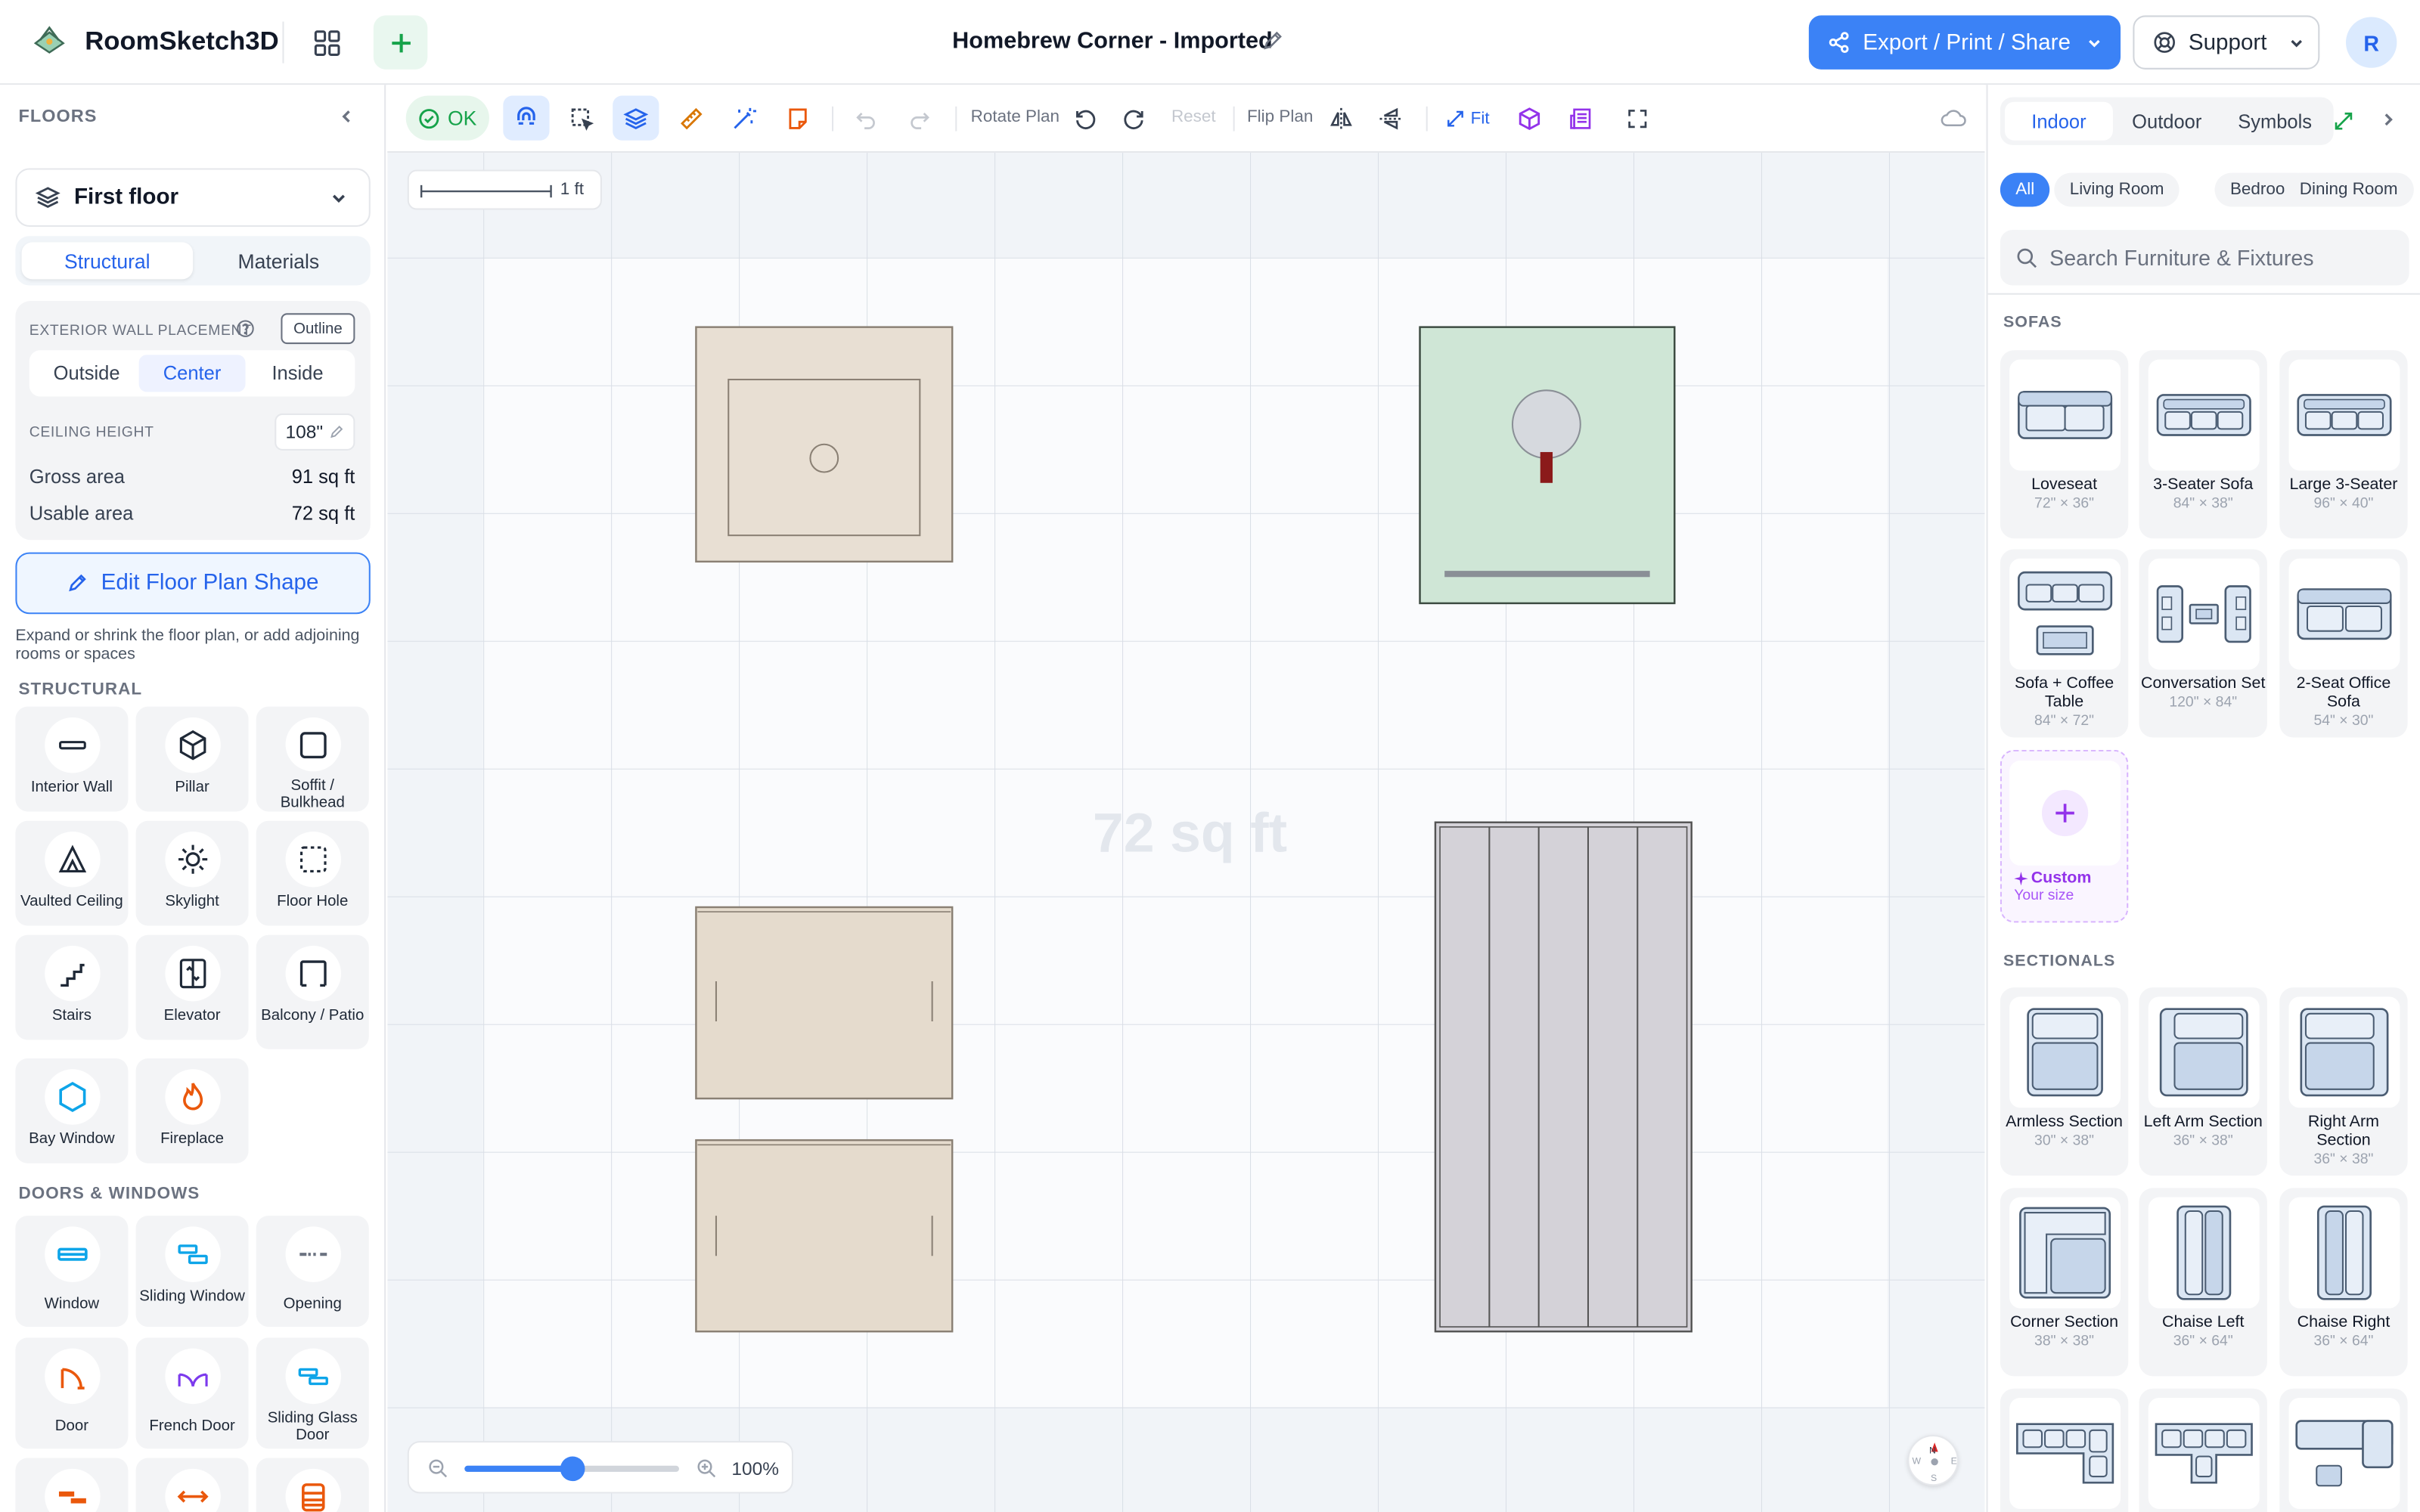  What do you see at coordinates (2275, 121) in the screenshot?
I see `tab-symbols: Symbols` at bounding box center [2275, 121].